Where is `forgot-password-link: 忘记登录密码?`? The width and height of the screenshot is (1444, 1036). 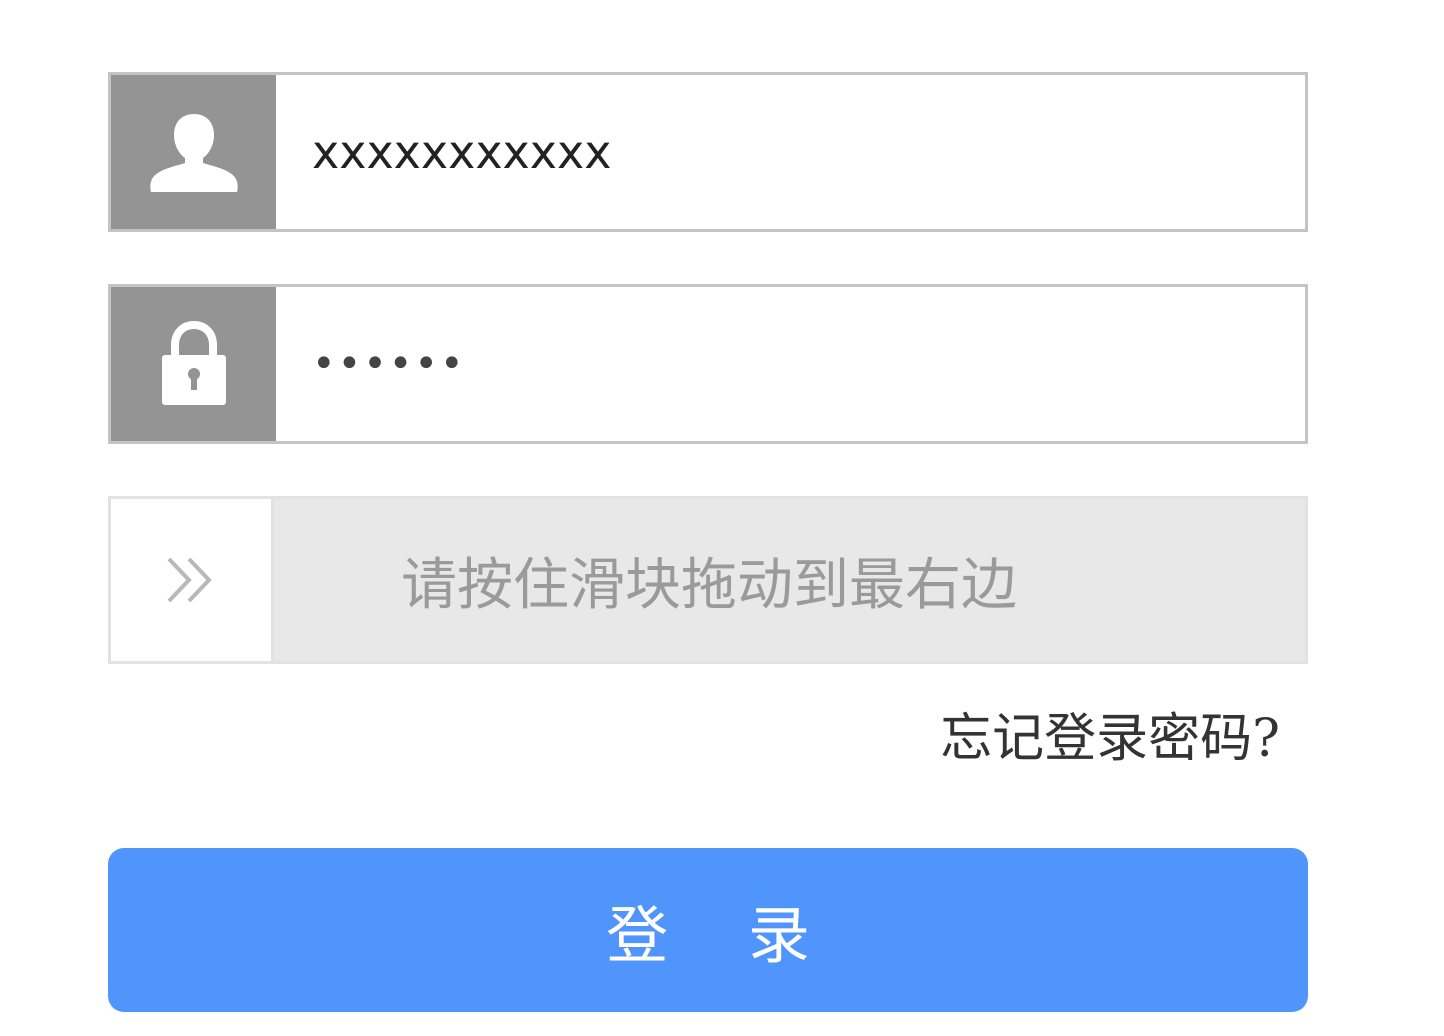
forgot-password-link: 忘记登录密码? is located at coordinates (1110, 733).